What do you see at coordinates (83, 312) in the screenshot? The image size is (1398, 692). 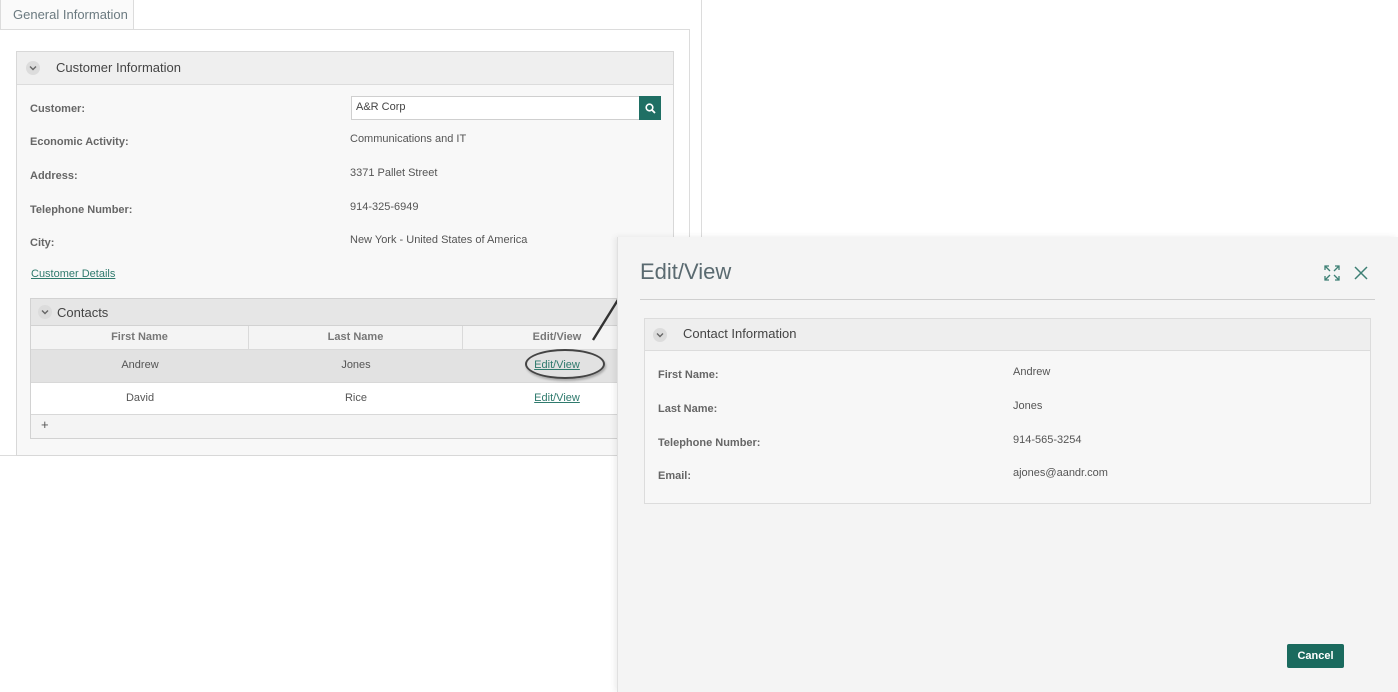 I see `contacts-title: Contacts` at bounding box center [83, 312].